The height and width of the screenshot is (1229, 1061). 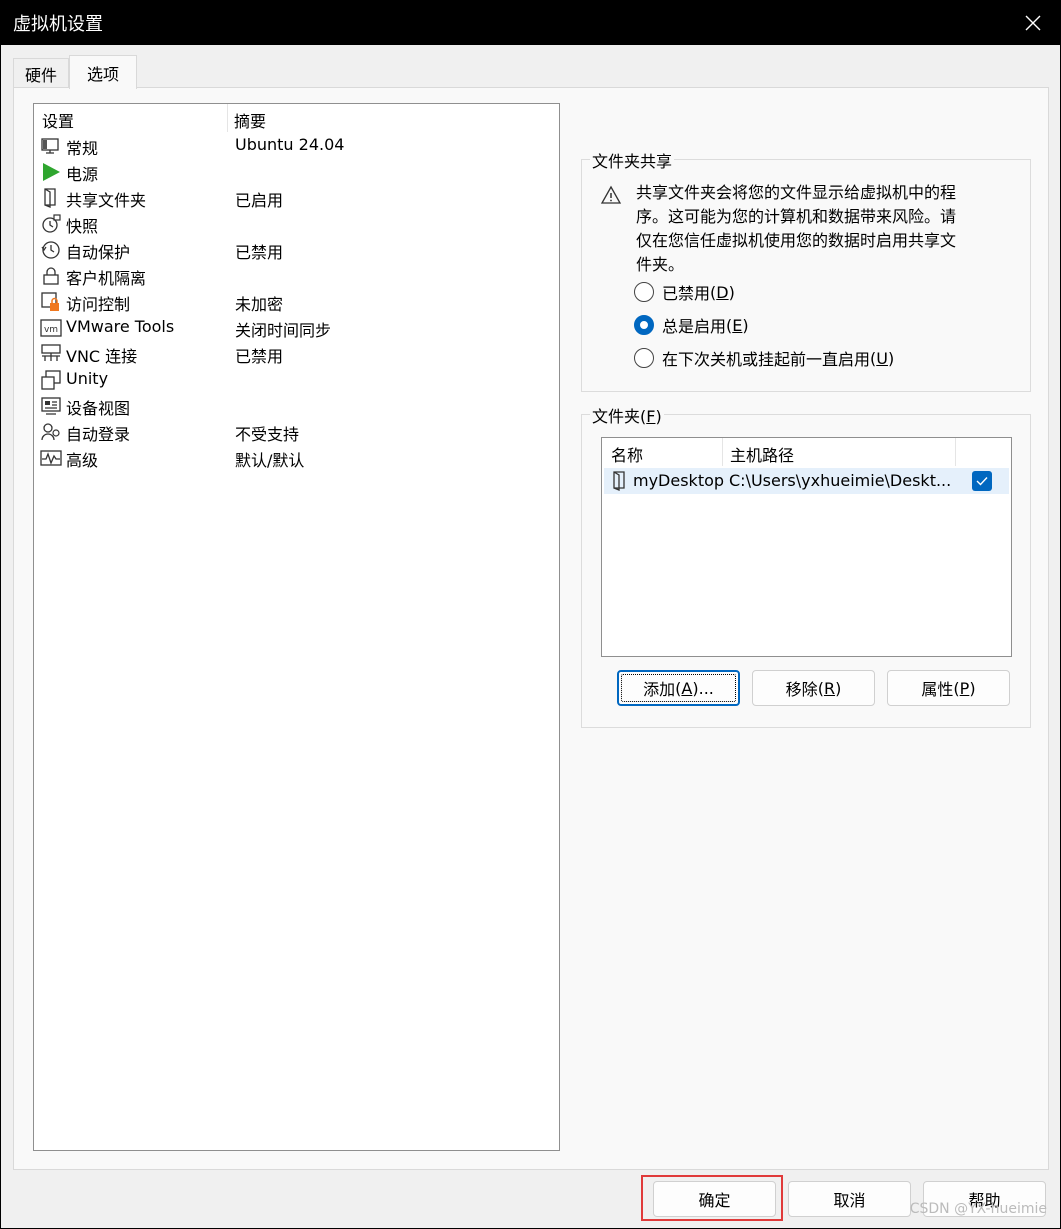 I want to click on shared-folder-icon, so click(x=619, y=481).